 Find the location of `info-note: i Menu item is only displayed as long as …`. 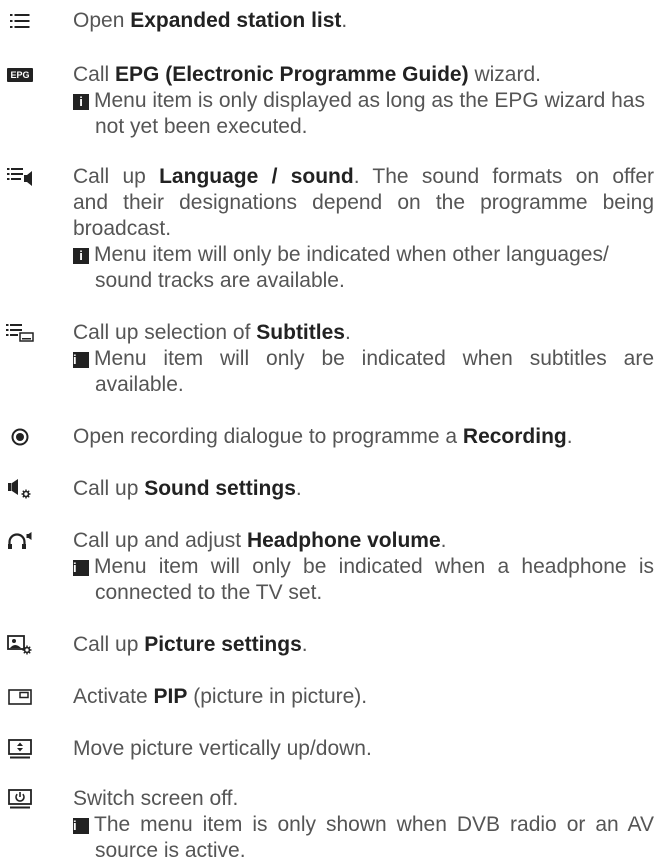

info-note: i Menu item is only displayed as long as … is located at coordinates (363, 114).